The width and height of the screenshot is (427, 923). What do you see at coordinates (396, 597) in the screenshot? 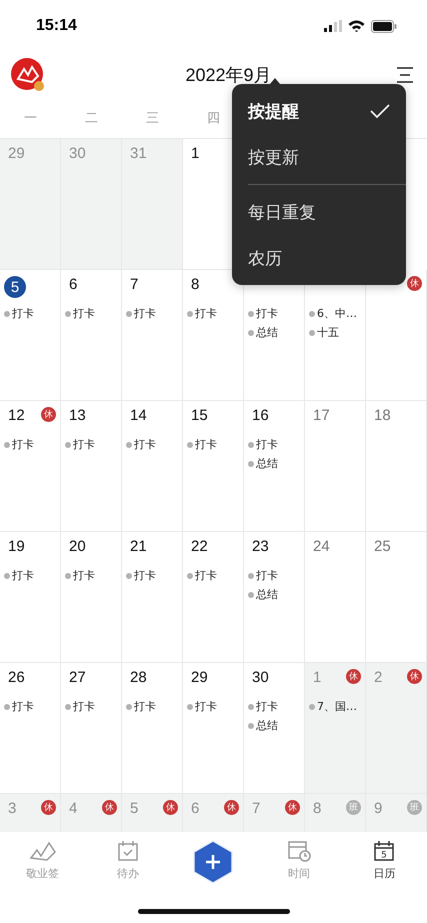
I see `day-cell: 25` at bounding box center [396, 597].